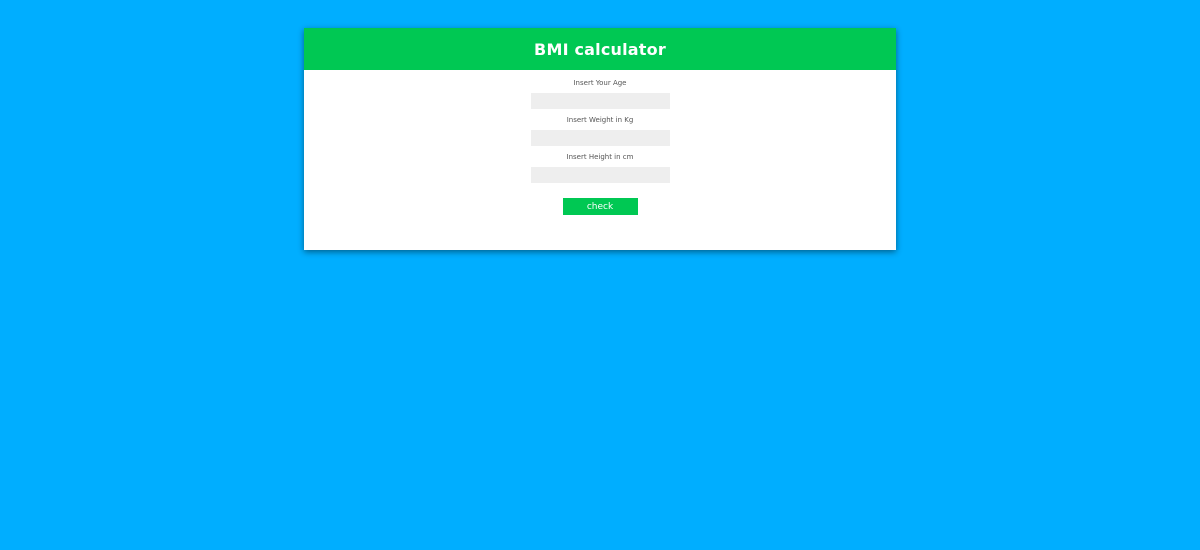 This screenshot has width=1200, height=550. I want to click on weight-input, so click(600, 138).